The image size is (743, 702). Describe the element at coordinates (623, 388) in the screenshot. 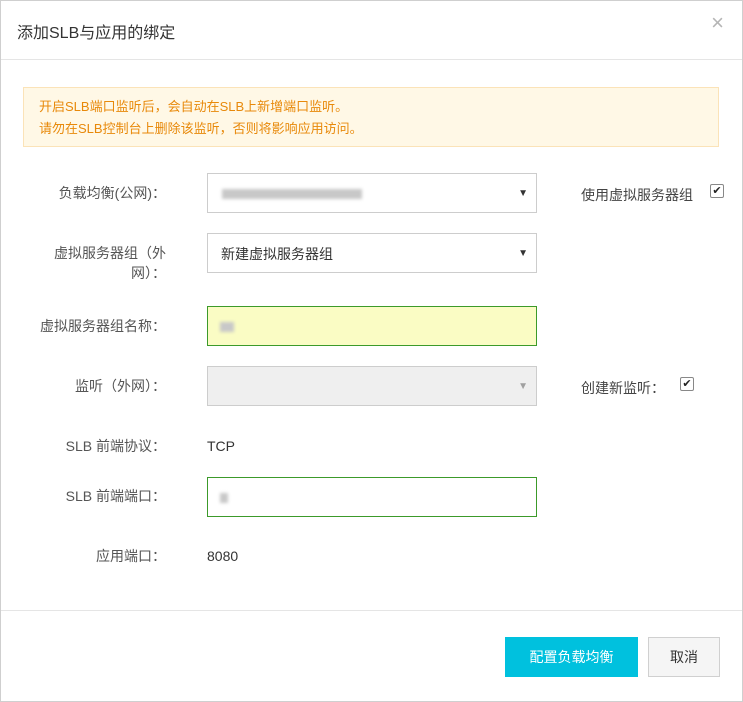

I see `create-listener-label: 创建新监听：` at that location.